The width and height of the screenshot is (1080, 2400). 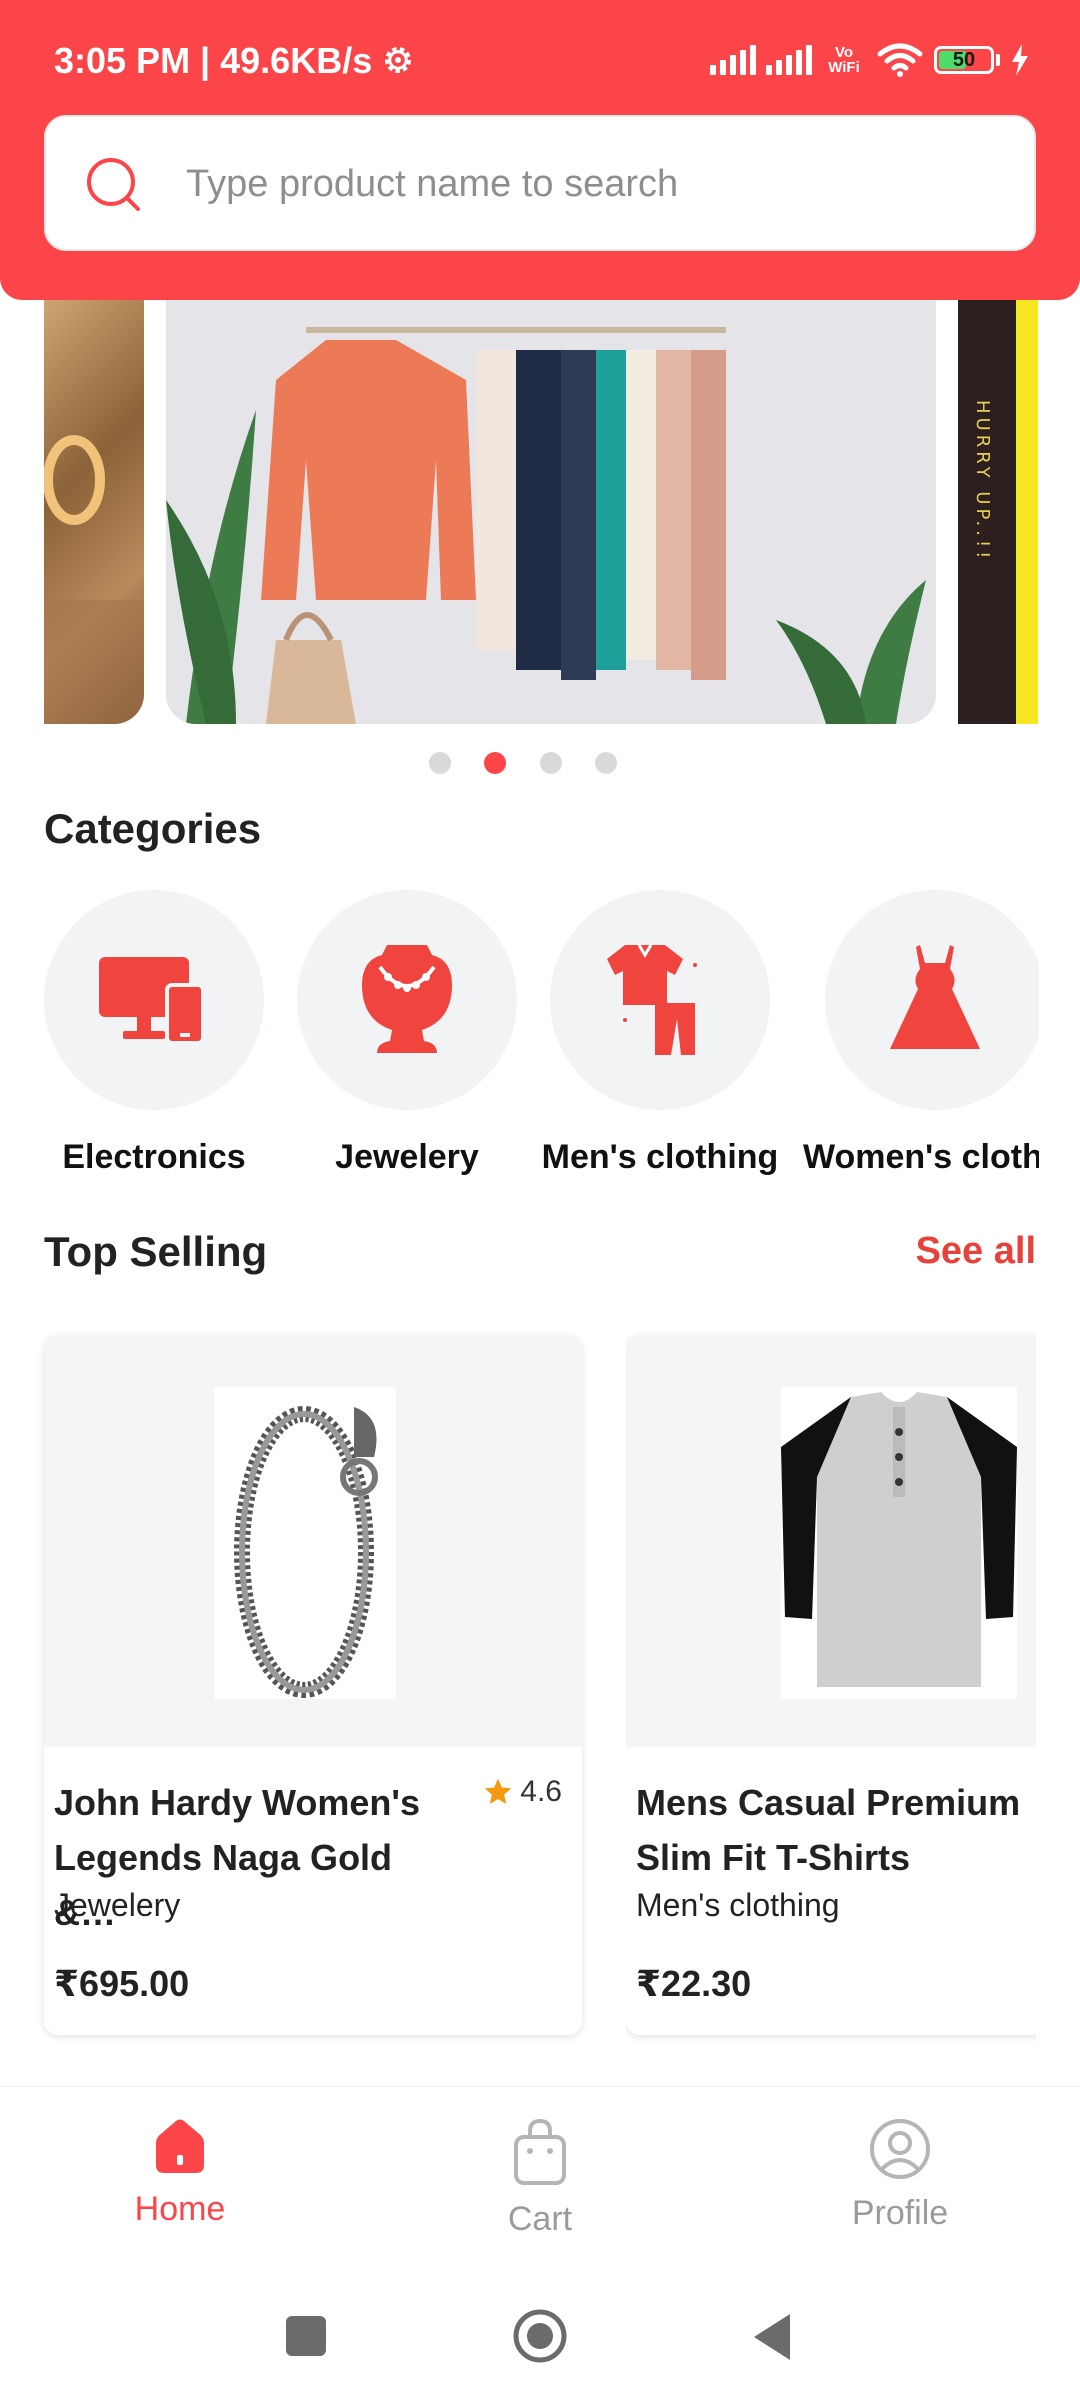 I want to click on category-jewelery: Jewelery, so click(x=407, y=1033).